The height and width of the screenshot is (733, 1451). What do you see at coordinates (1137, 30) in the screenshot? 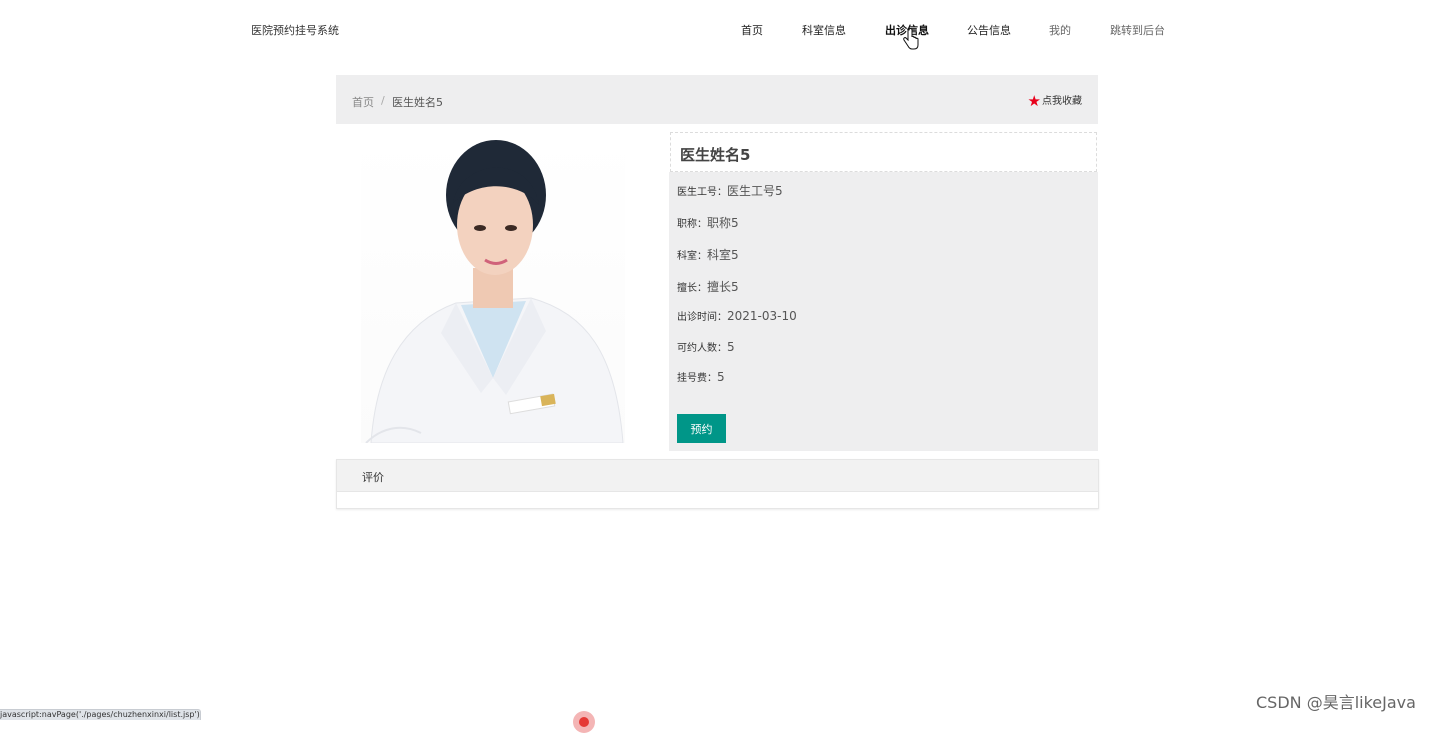
I see `nav-go-to-admin: 跳转到后台` at bounding box center [1137, 30].